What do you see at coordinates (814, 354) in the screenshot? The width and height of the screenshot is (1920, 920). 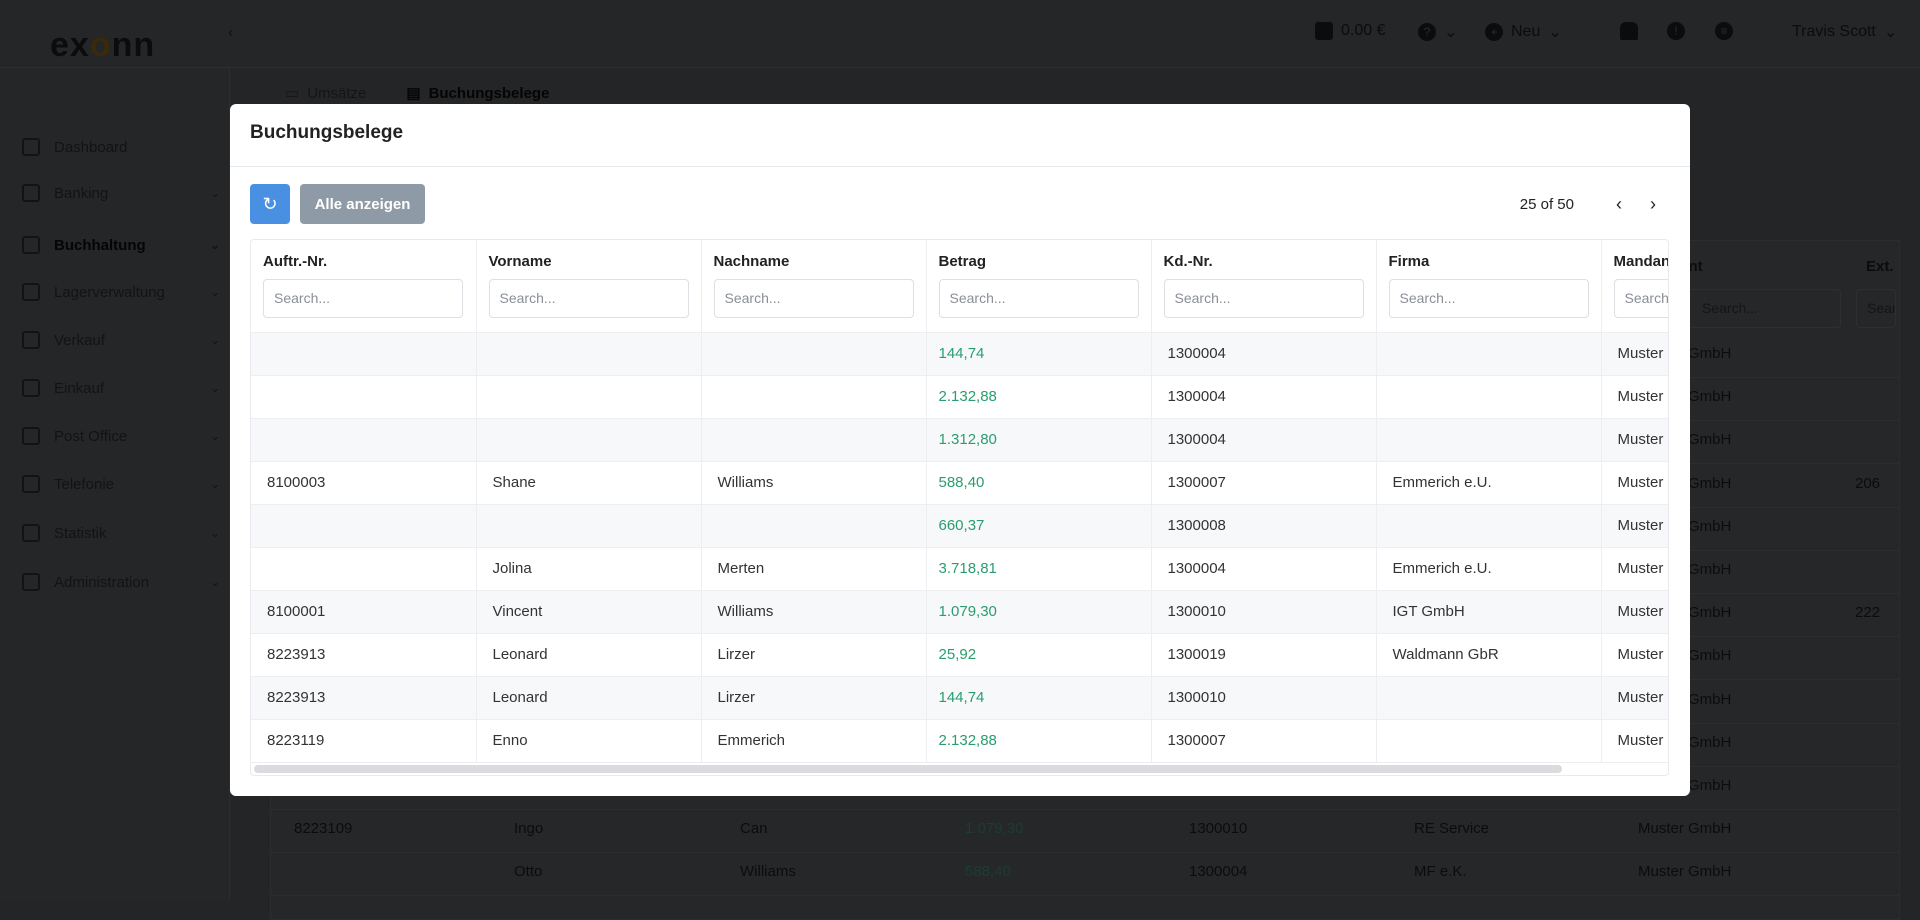 I see `table-cell-nachname` at bounding box center [814, 354].